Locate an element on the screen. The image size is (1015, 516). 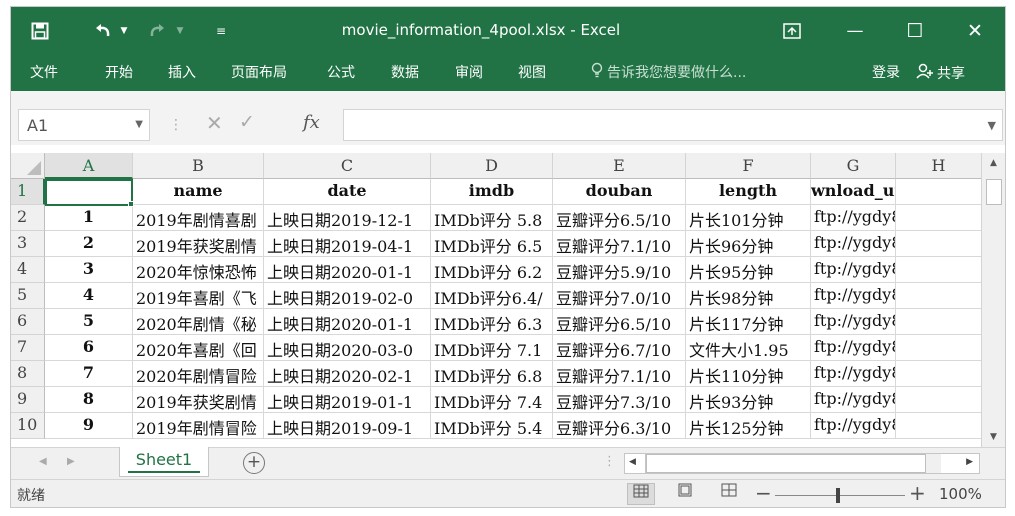
select-all-button is located at coordinates (28, 166).